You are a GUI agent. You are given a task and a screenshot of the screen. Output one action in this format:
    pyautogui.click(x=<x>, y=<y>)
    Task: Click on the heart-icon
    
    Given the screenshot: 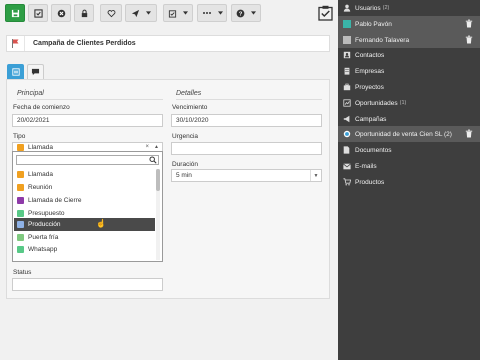 What is the action you would take?
    pyautogui.click(x=111, y=13)
    